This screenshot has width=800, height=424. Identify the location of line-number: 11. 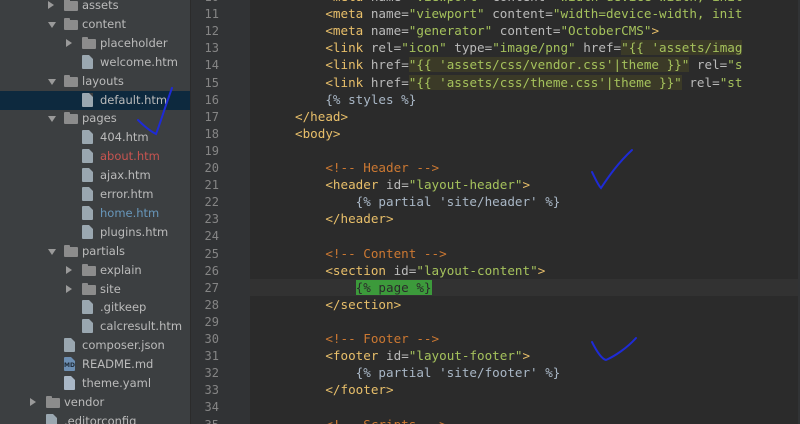
(211, 14).